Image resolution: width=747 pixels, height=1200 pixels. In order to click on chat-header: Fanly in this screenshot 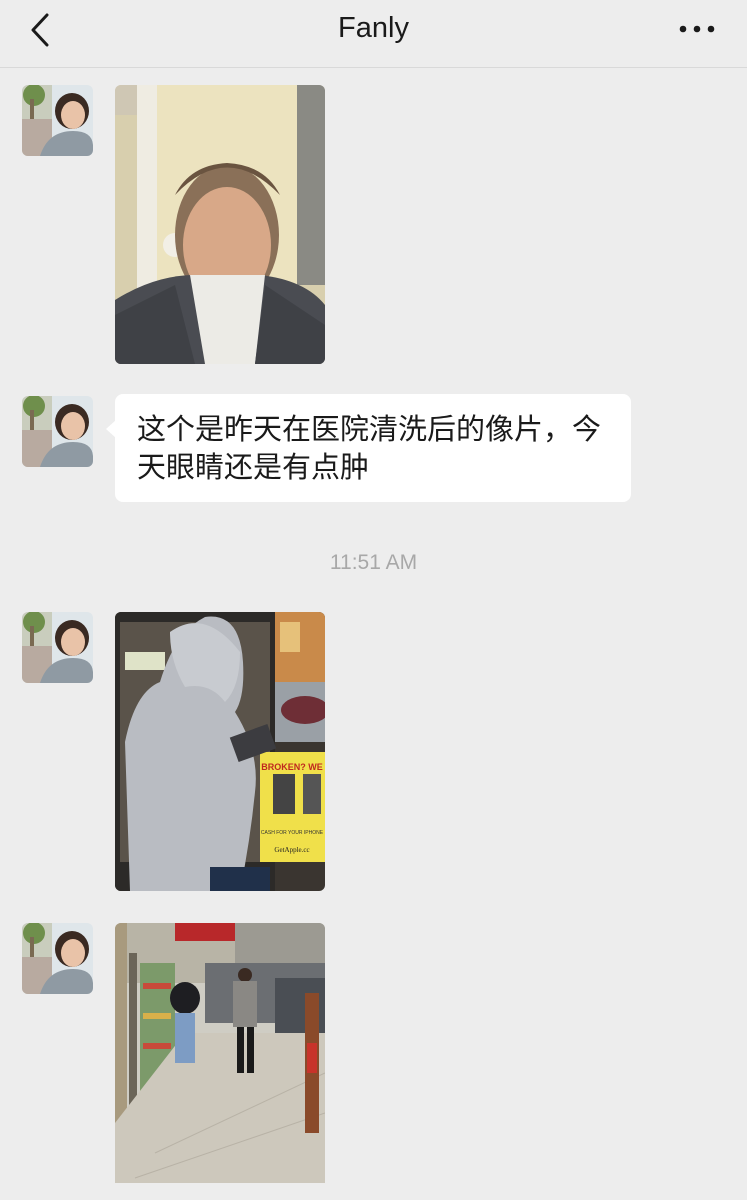, I will do `click(373, 34)`.